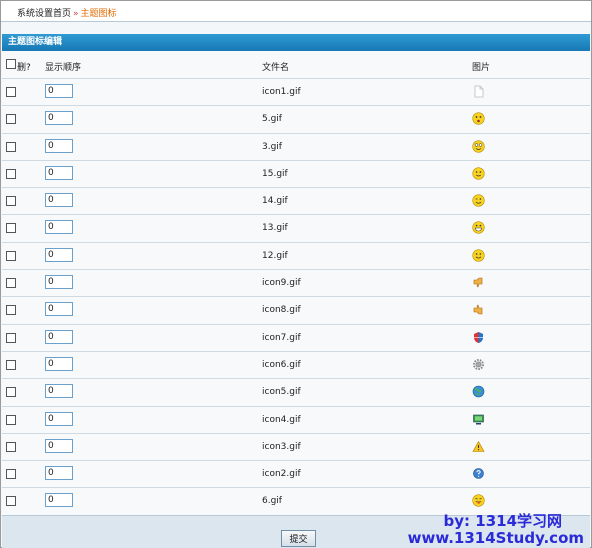 Image resolution: width=592 pixels, height=548 pixels. What do you see at coordinates (296, 202) in the screenshot?
I see `table-row: 0 14.gif` at bounding box center [296, 202].